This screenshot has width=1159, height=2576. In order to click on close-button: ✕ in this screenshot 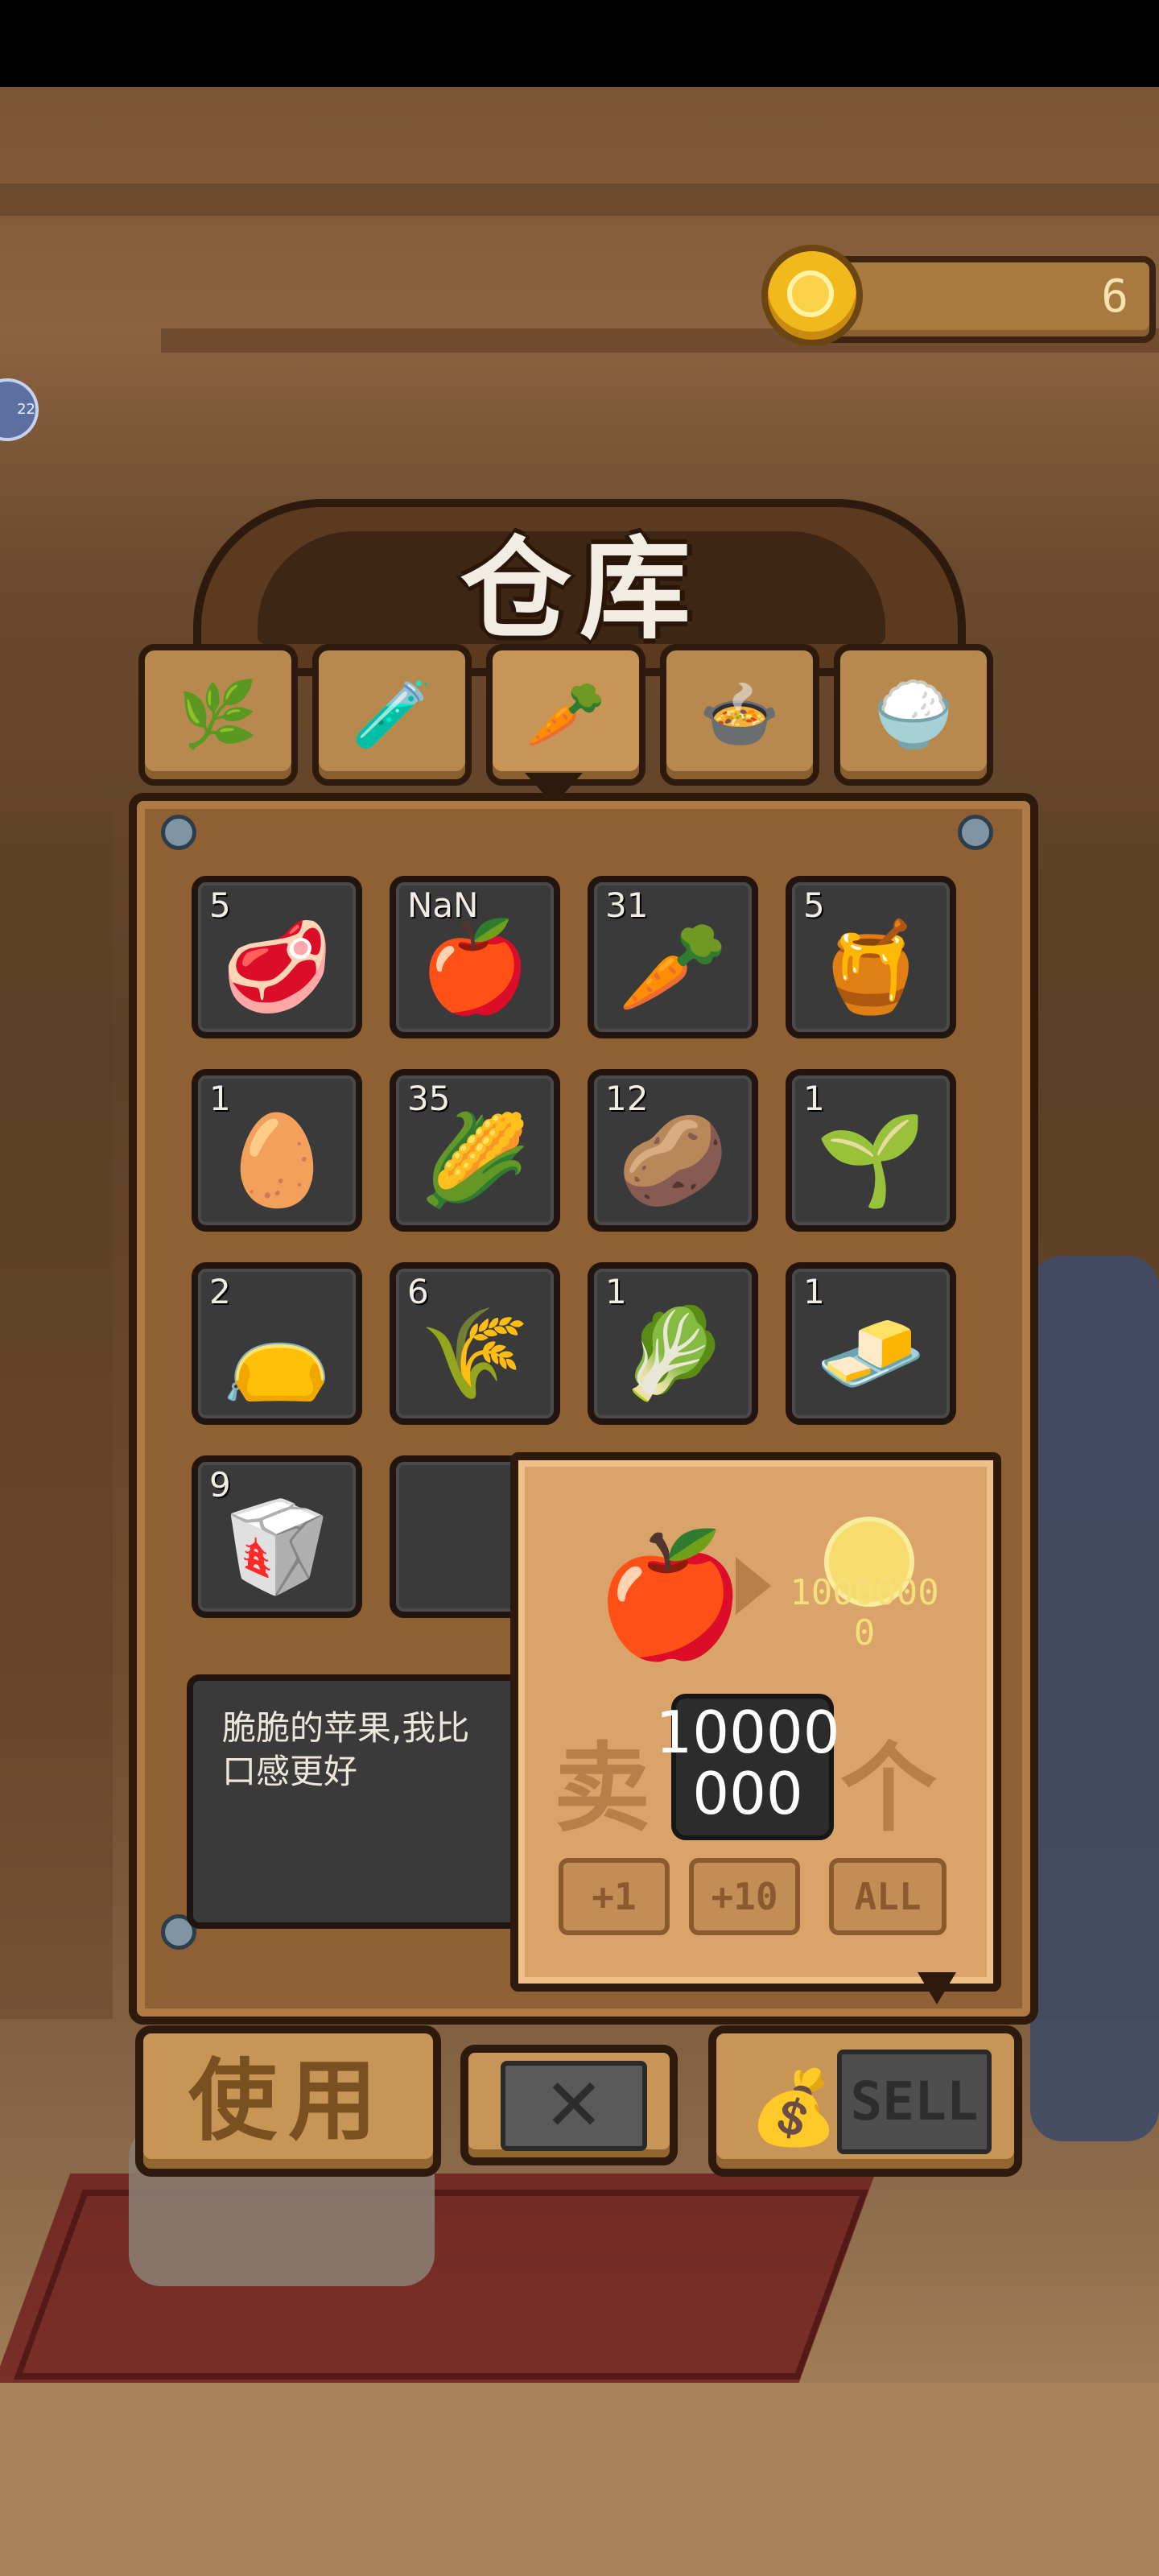, I will do `click(569, 2105)`.